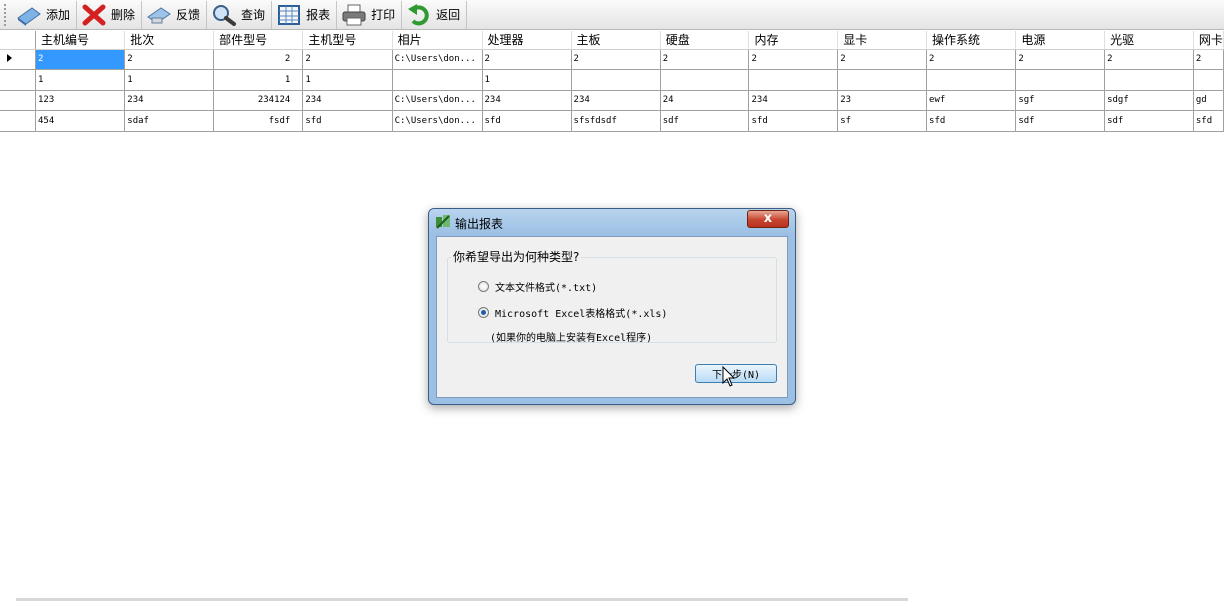 This screenshot has height=601, width=1224. I want to click on table-cell: sf, so click(882, 121).